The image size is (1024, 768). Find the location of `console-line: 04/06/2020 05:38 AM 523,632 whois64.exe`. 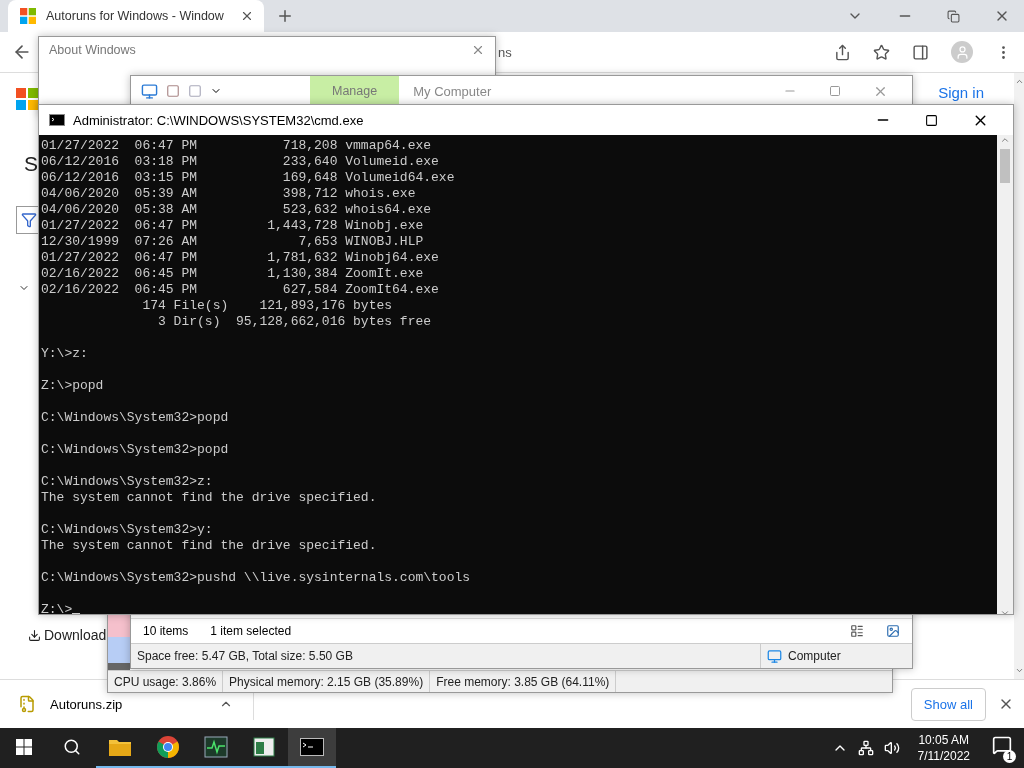

console-line: 04/06/2020 05:38 AM 523,632 whois64.exe is located at coordinates (236, 210).